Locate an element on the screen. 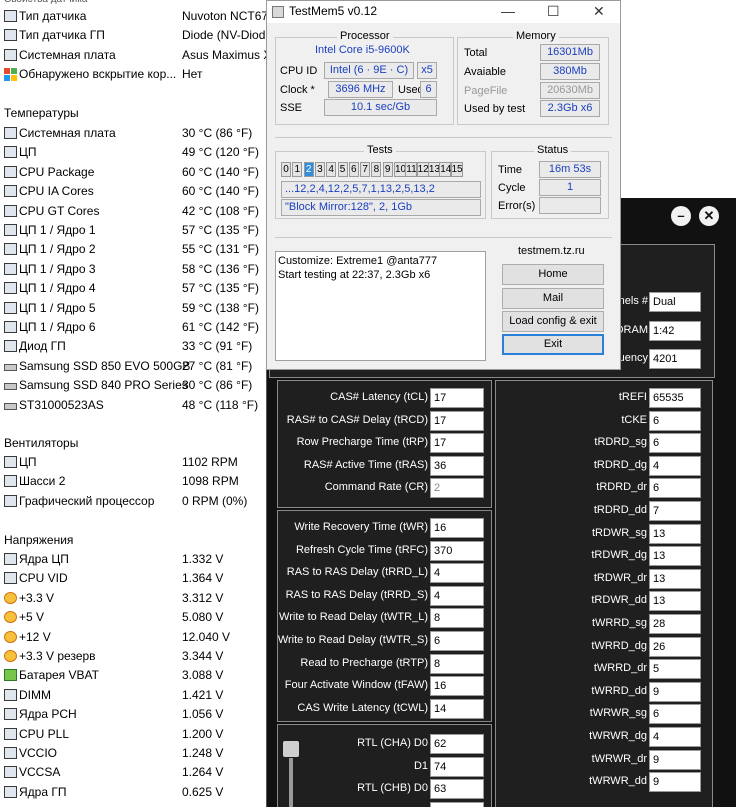 The image size is (736, 807). sensor-row: ЦП 1102 RPM is located at coordinates (134, 462).